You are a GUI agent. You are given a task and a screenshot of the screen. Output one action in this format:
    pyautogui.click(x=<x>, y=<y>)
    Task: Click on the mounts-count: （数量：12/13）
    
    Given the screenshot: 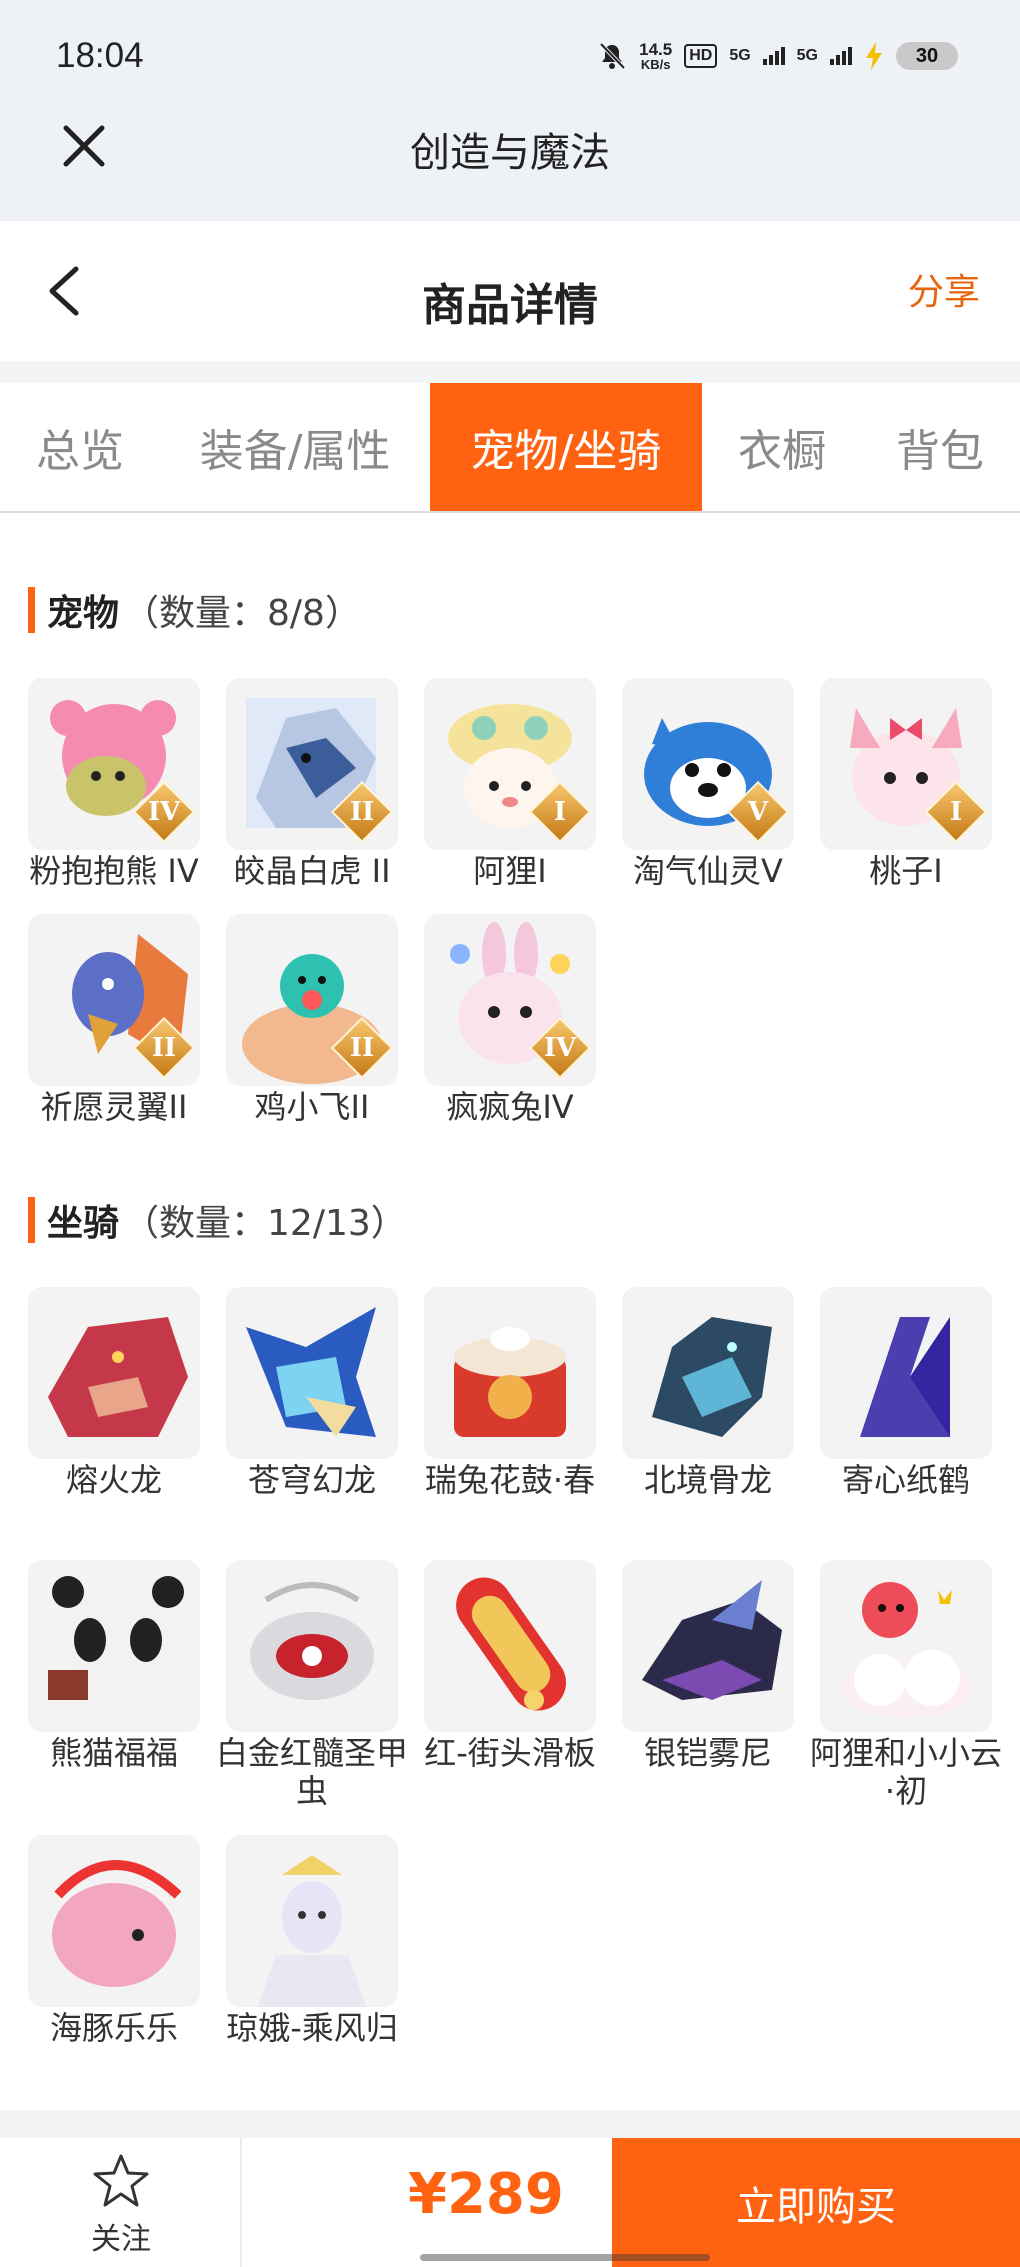 What is the action you would take?
    pyautogui.click(x=265, y=1223)
    